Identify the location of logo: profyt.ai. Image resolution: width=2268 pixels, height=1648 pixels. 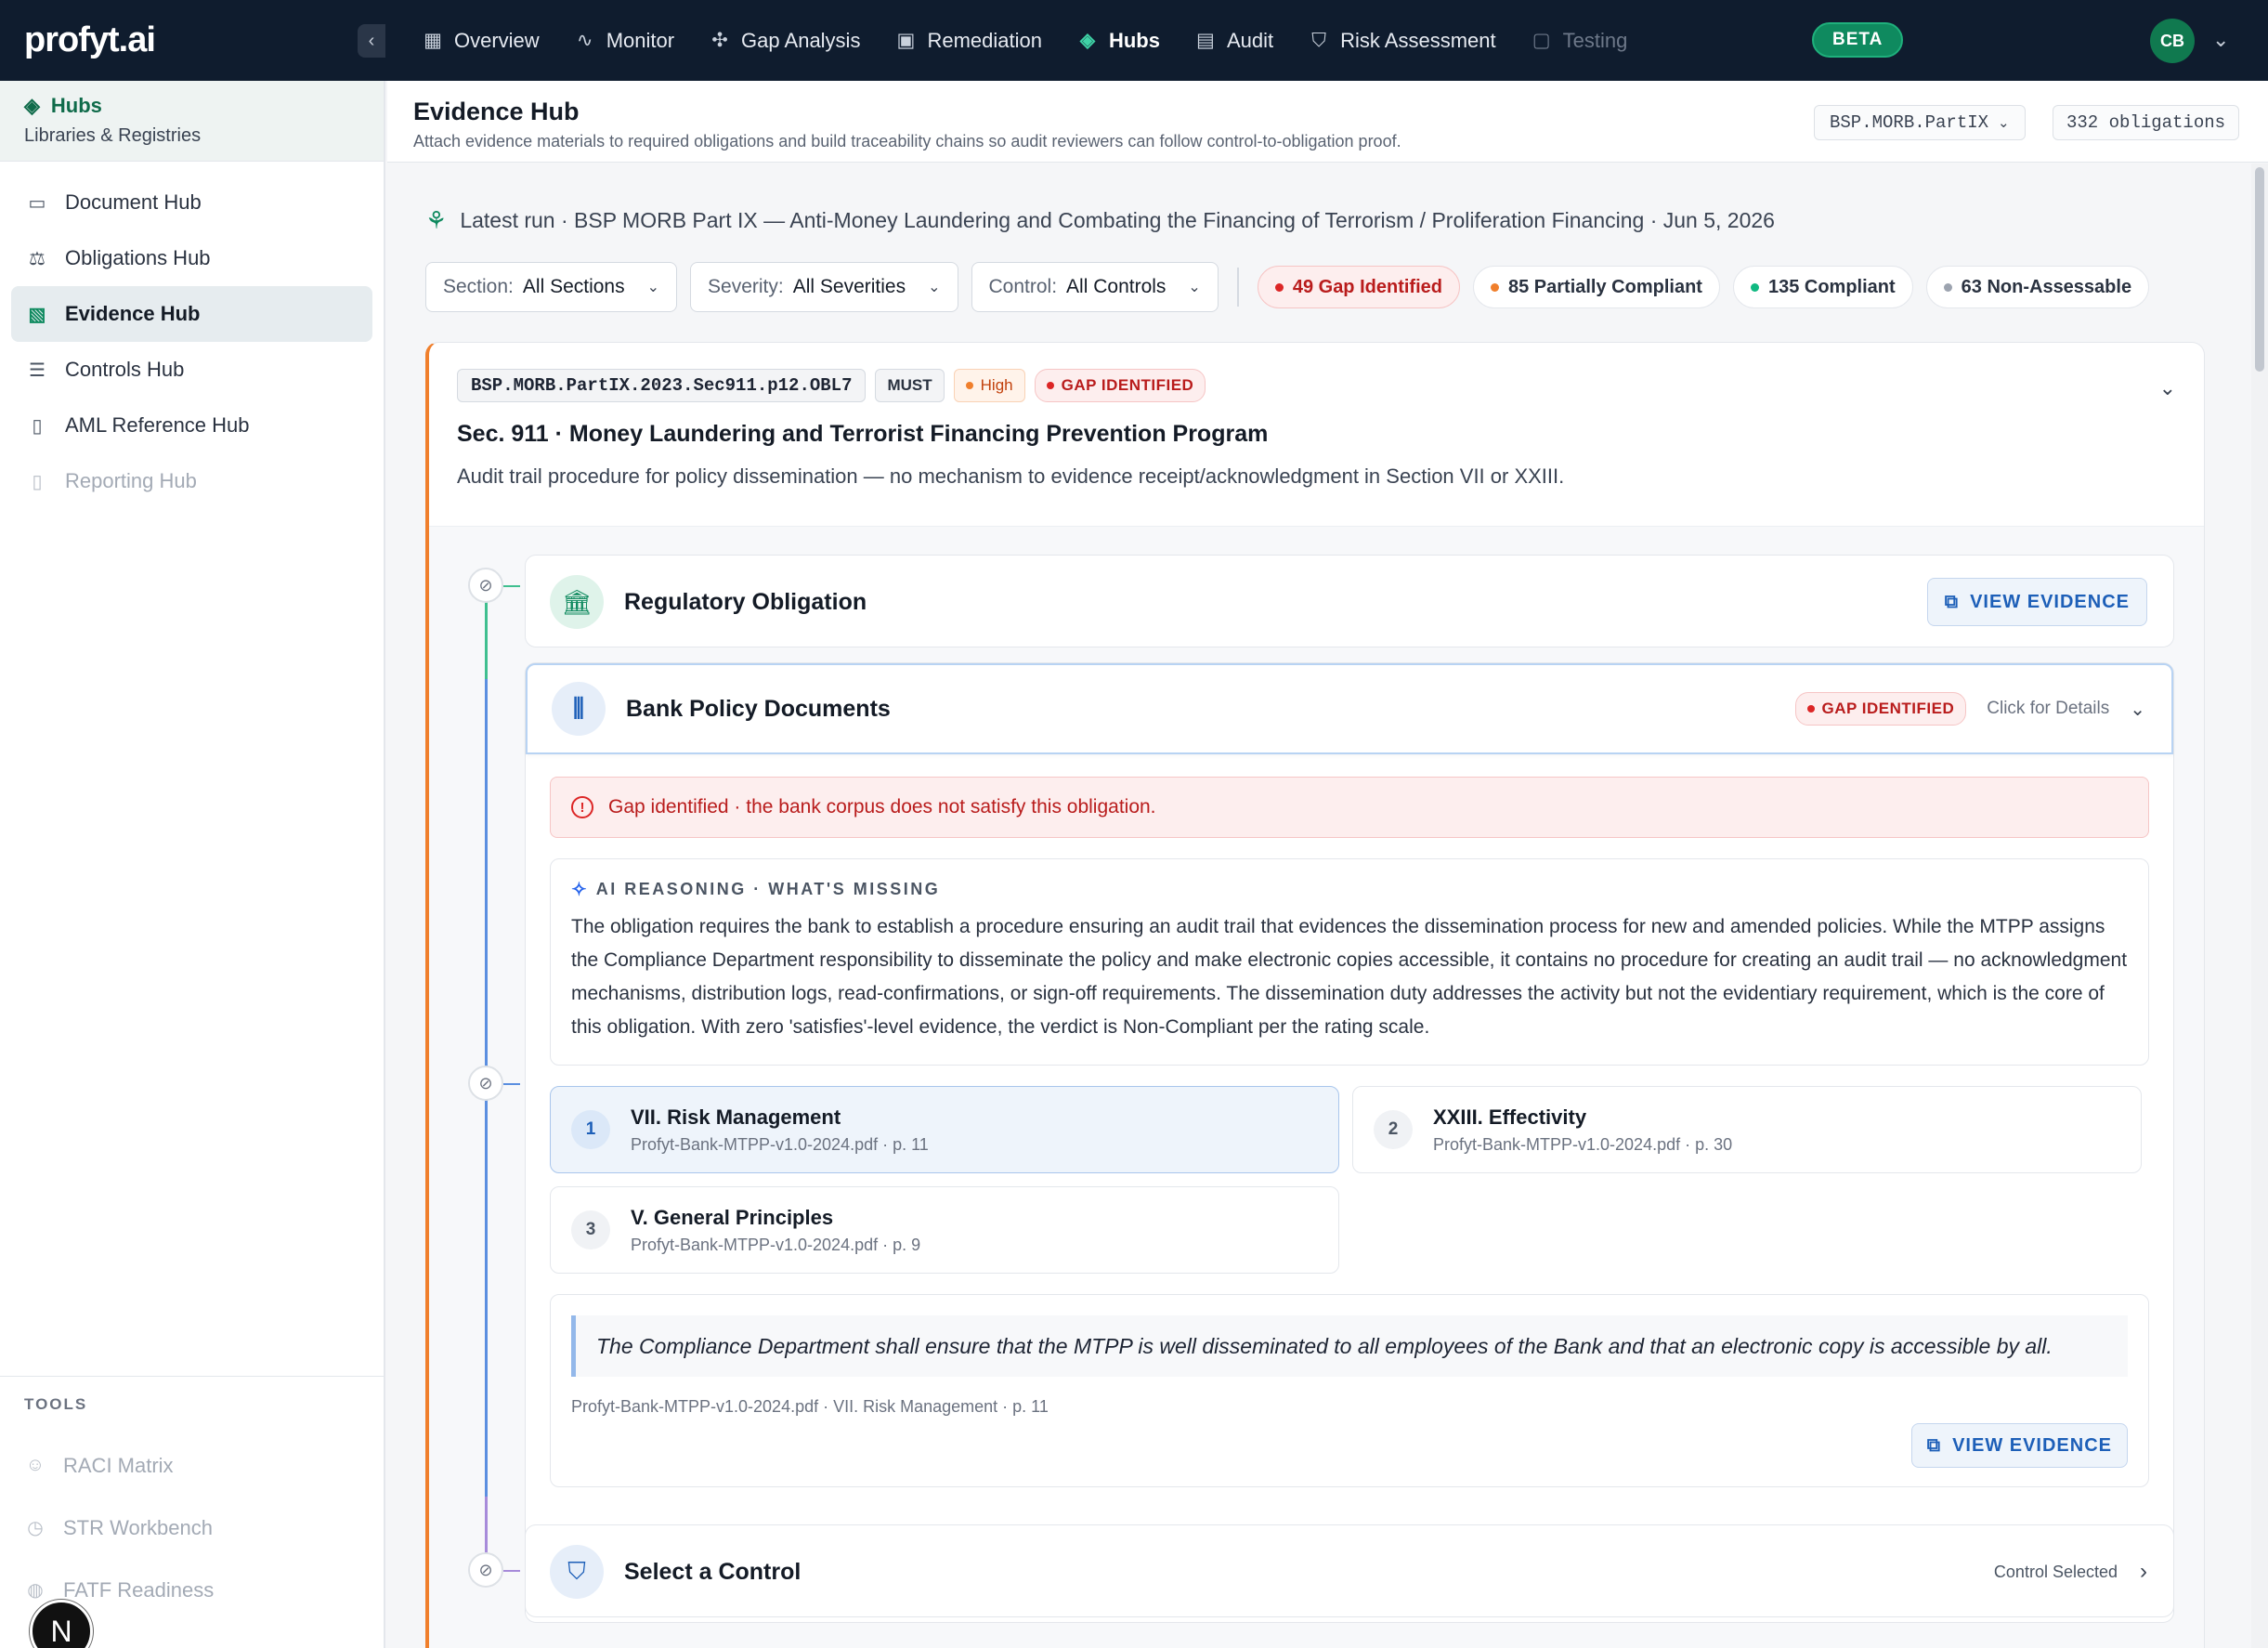
(90, 40).